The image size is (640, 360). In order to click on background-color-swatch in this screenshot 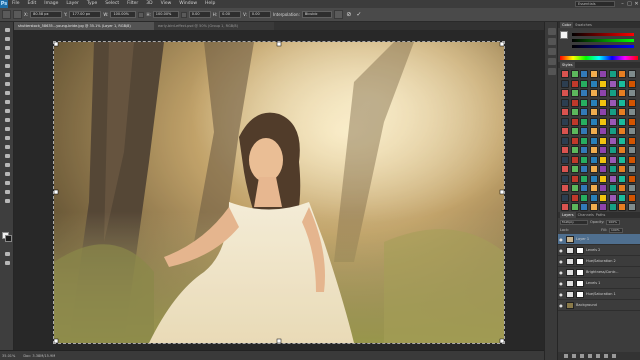, I will do `click(8, 238)`.